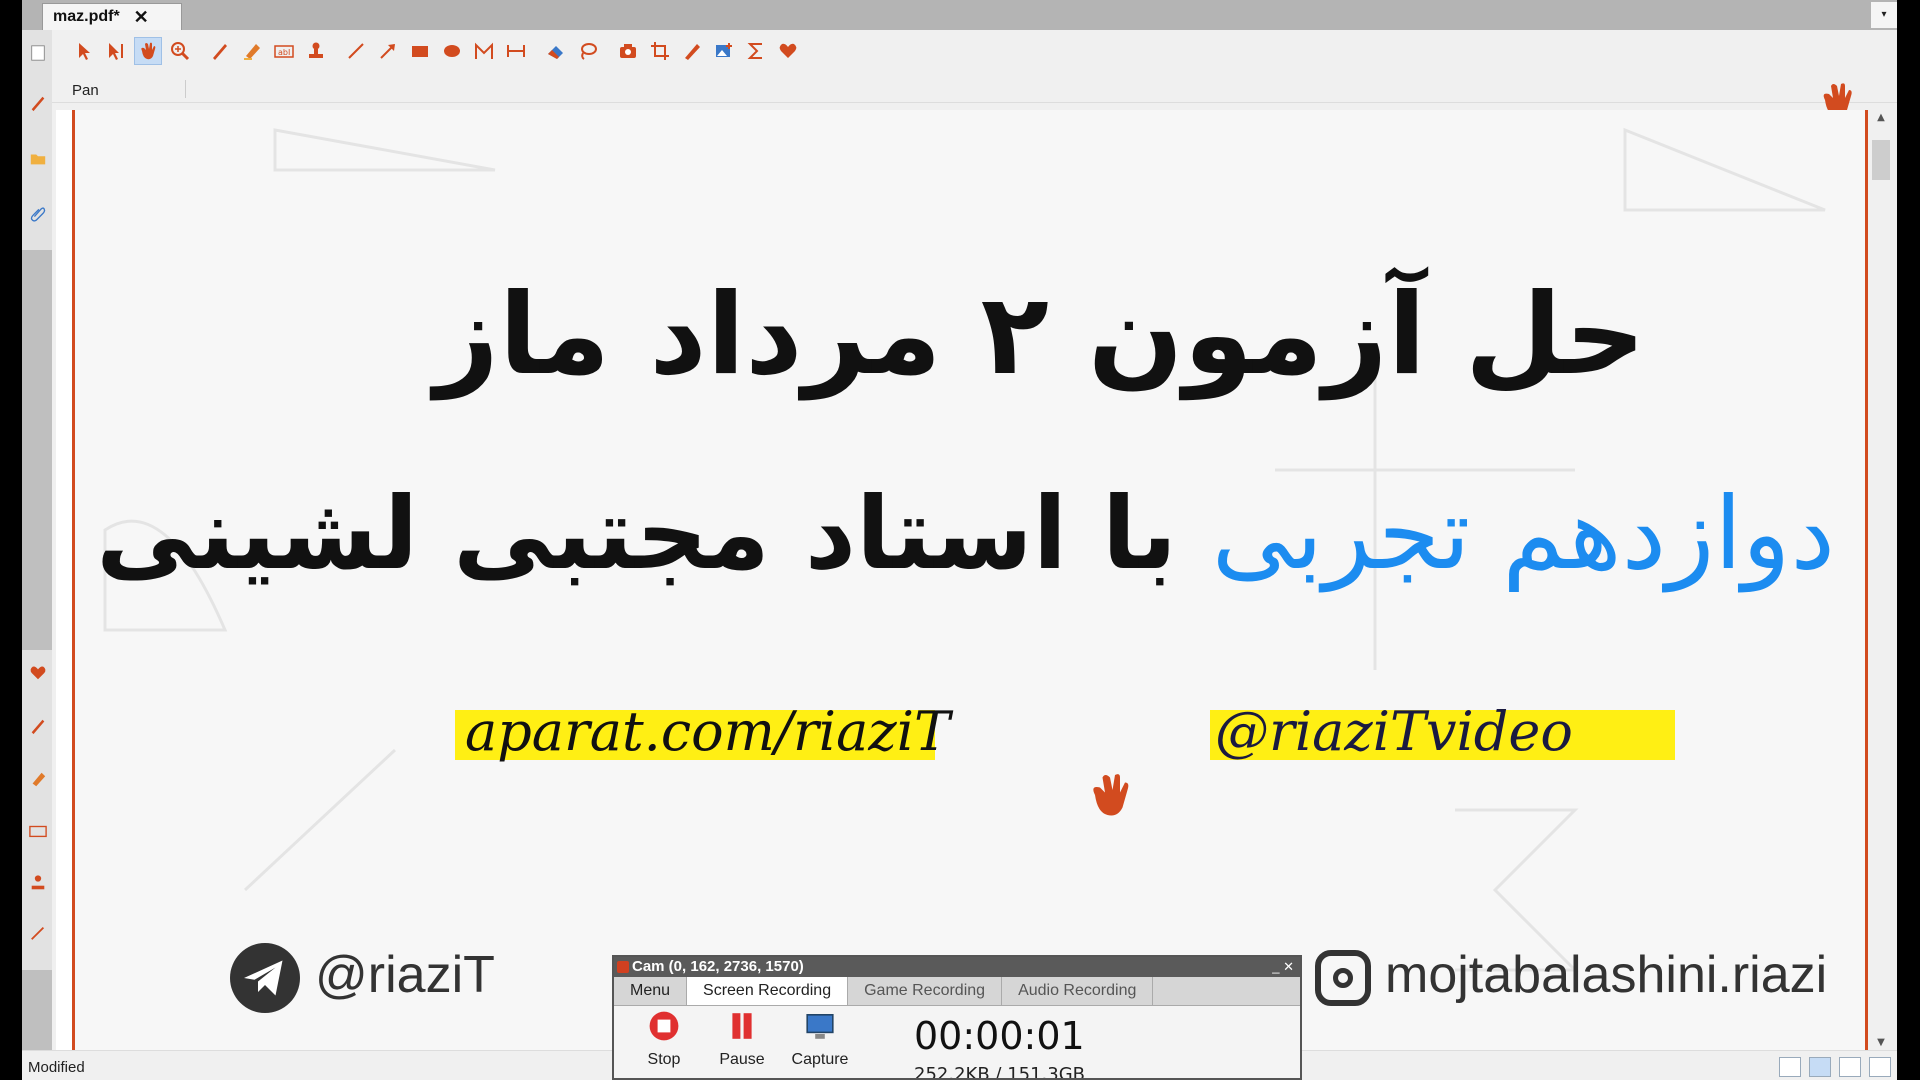 The image size is (1920, 1080). What do you see at coordinates (742, 1039) in the screenshot?
I see `pause-button: Pause` at bounding box center [742, 1039].